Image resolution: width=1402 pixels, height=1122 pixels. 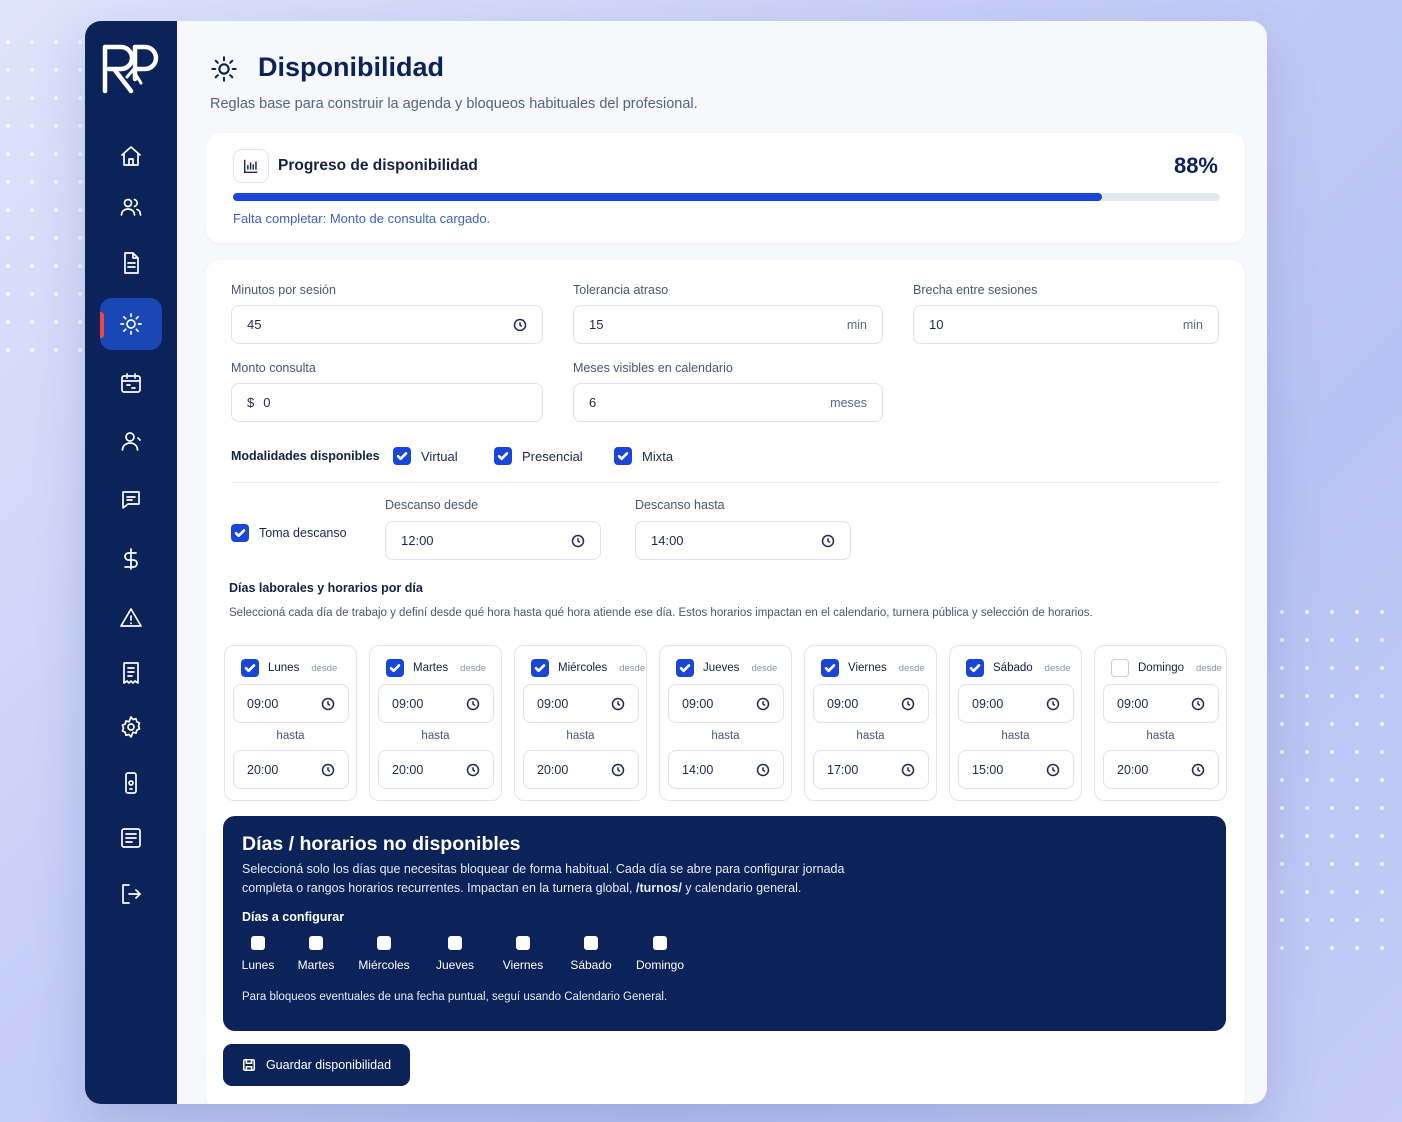 What do you see at coordinates (378, 165) in the screenshot?
I see `progress-title: Progreso de disponibilidad` at bounding box center [378, 165].